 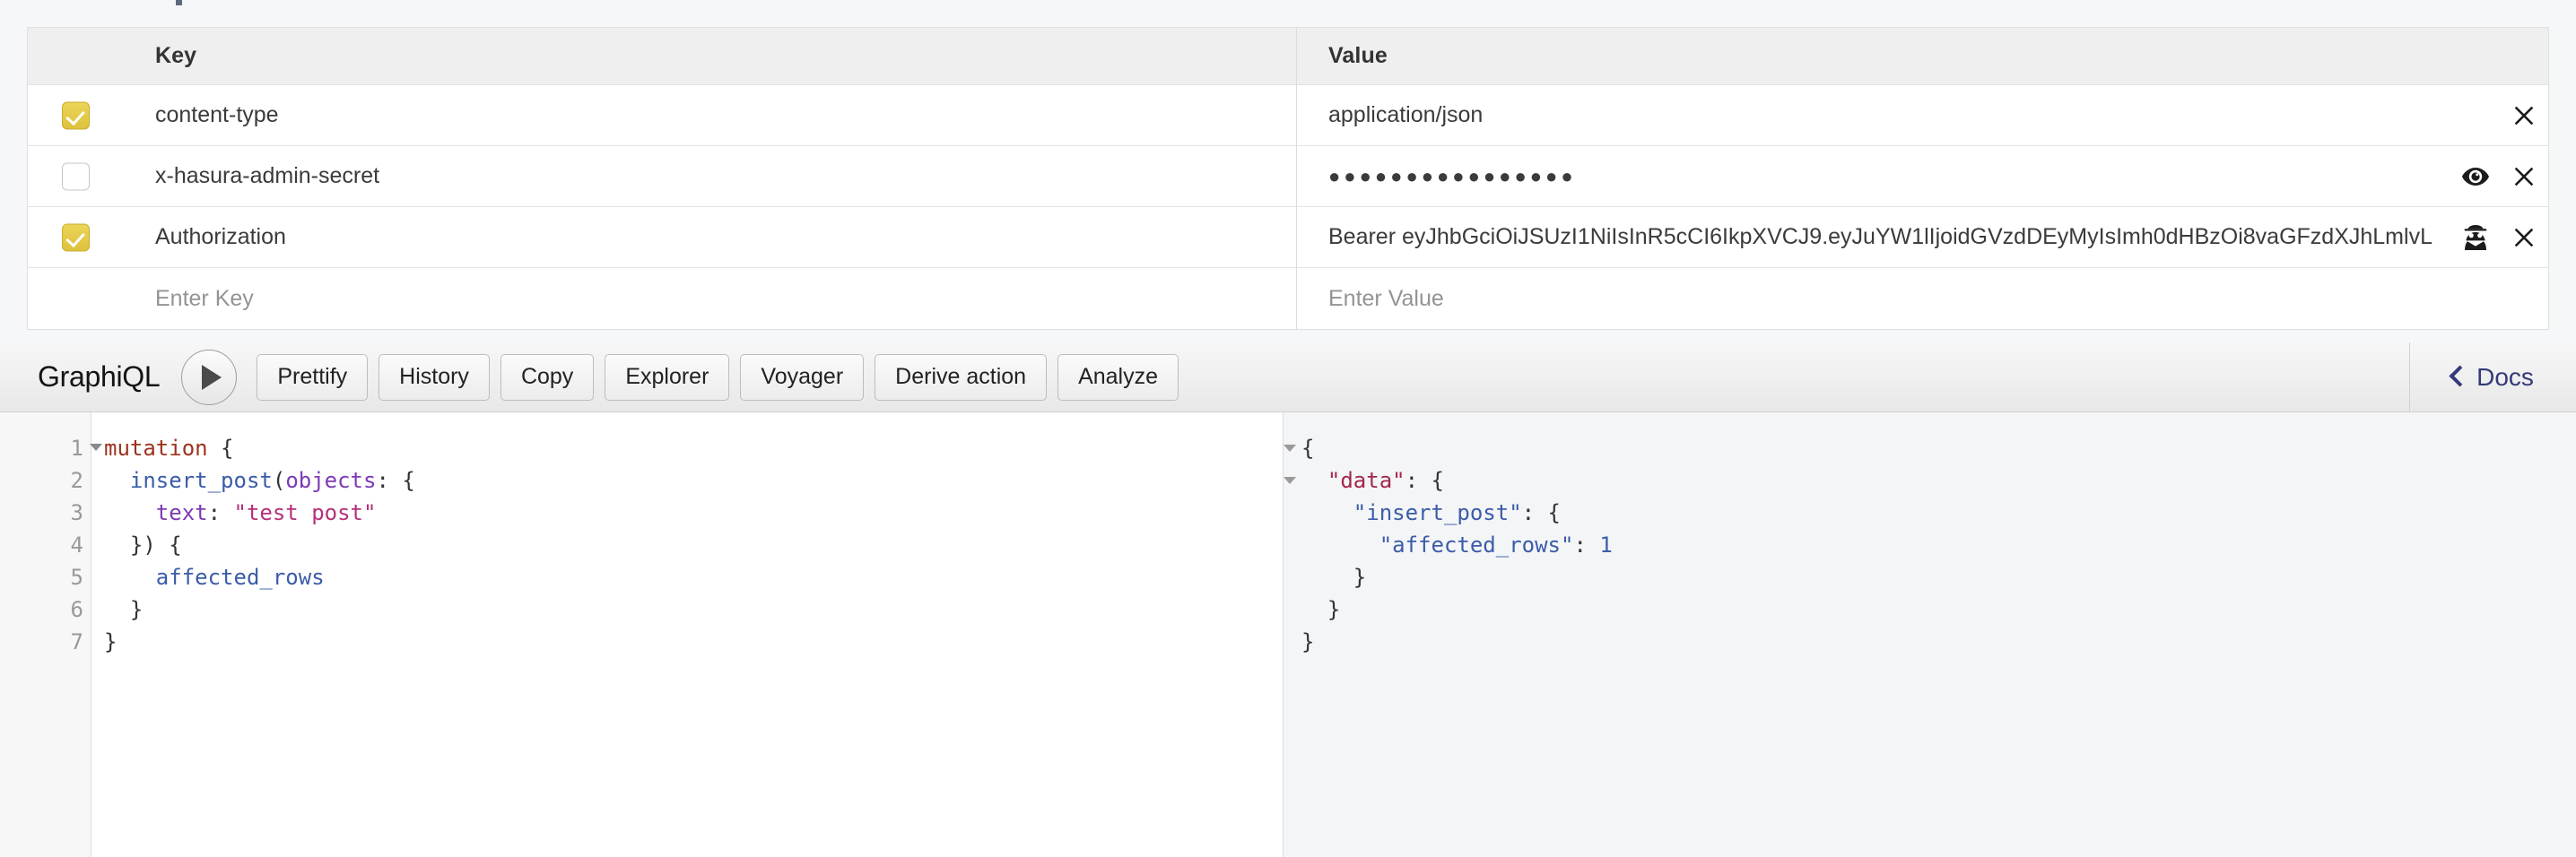 What do you see at coordinates (217, 115) in the screenshot?
I see `header-key-text: content-type` at bounding box center [217, 115].